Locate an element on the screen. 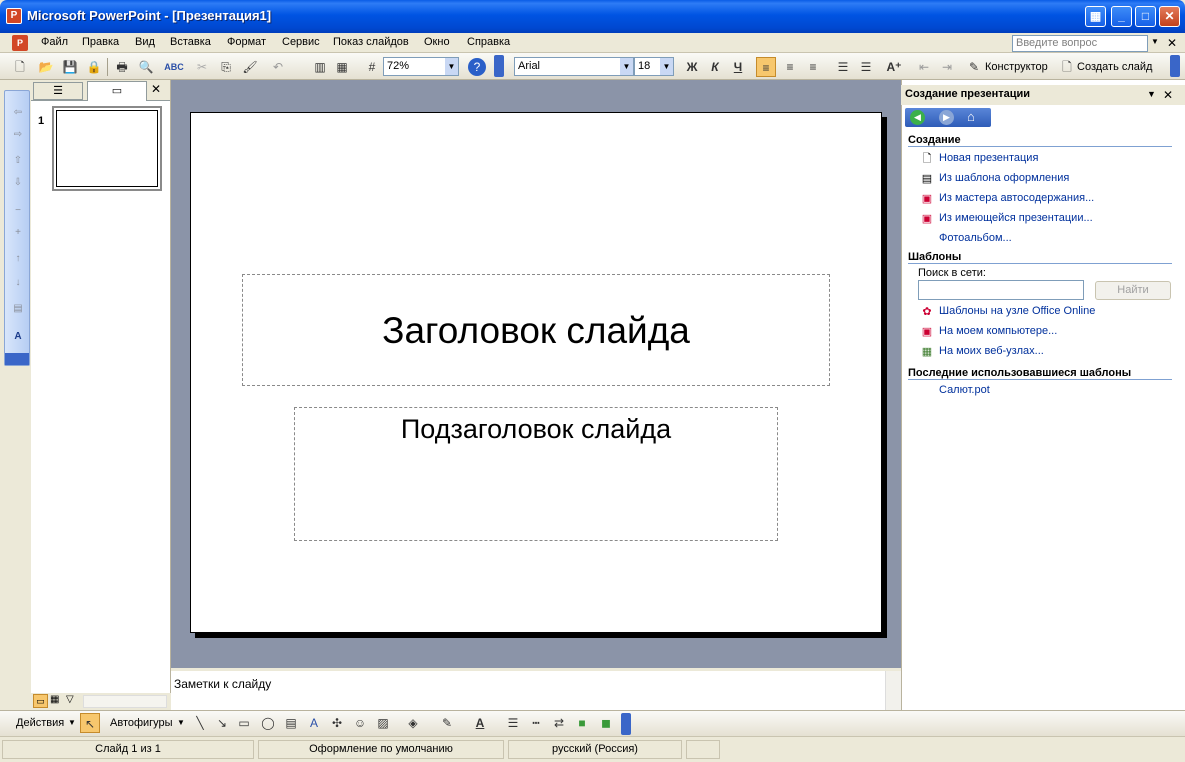 The width and height of the screenshot is (1185, 762). print-preview-icon: 🔍 is located at coordinates (146, 67).